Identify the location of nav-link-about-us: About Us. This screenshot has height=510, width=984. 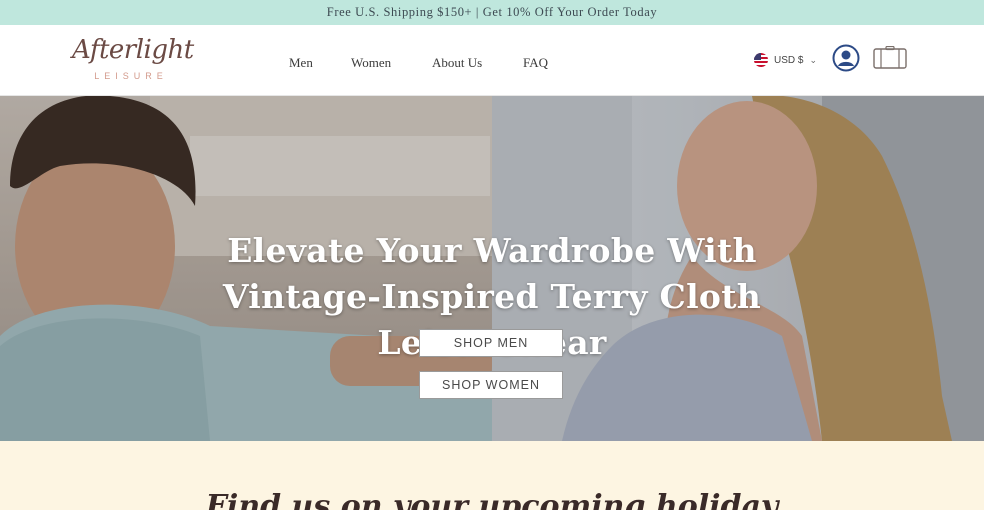
(457, 63).